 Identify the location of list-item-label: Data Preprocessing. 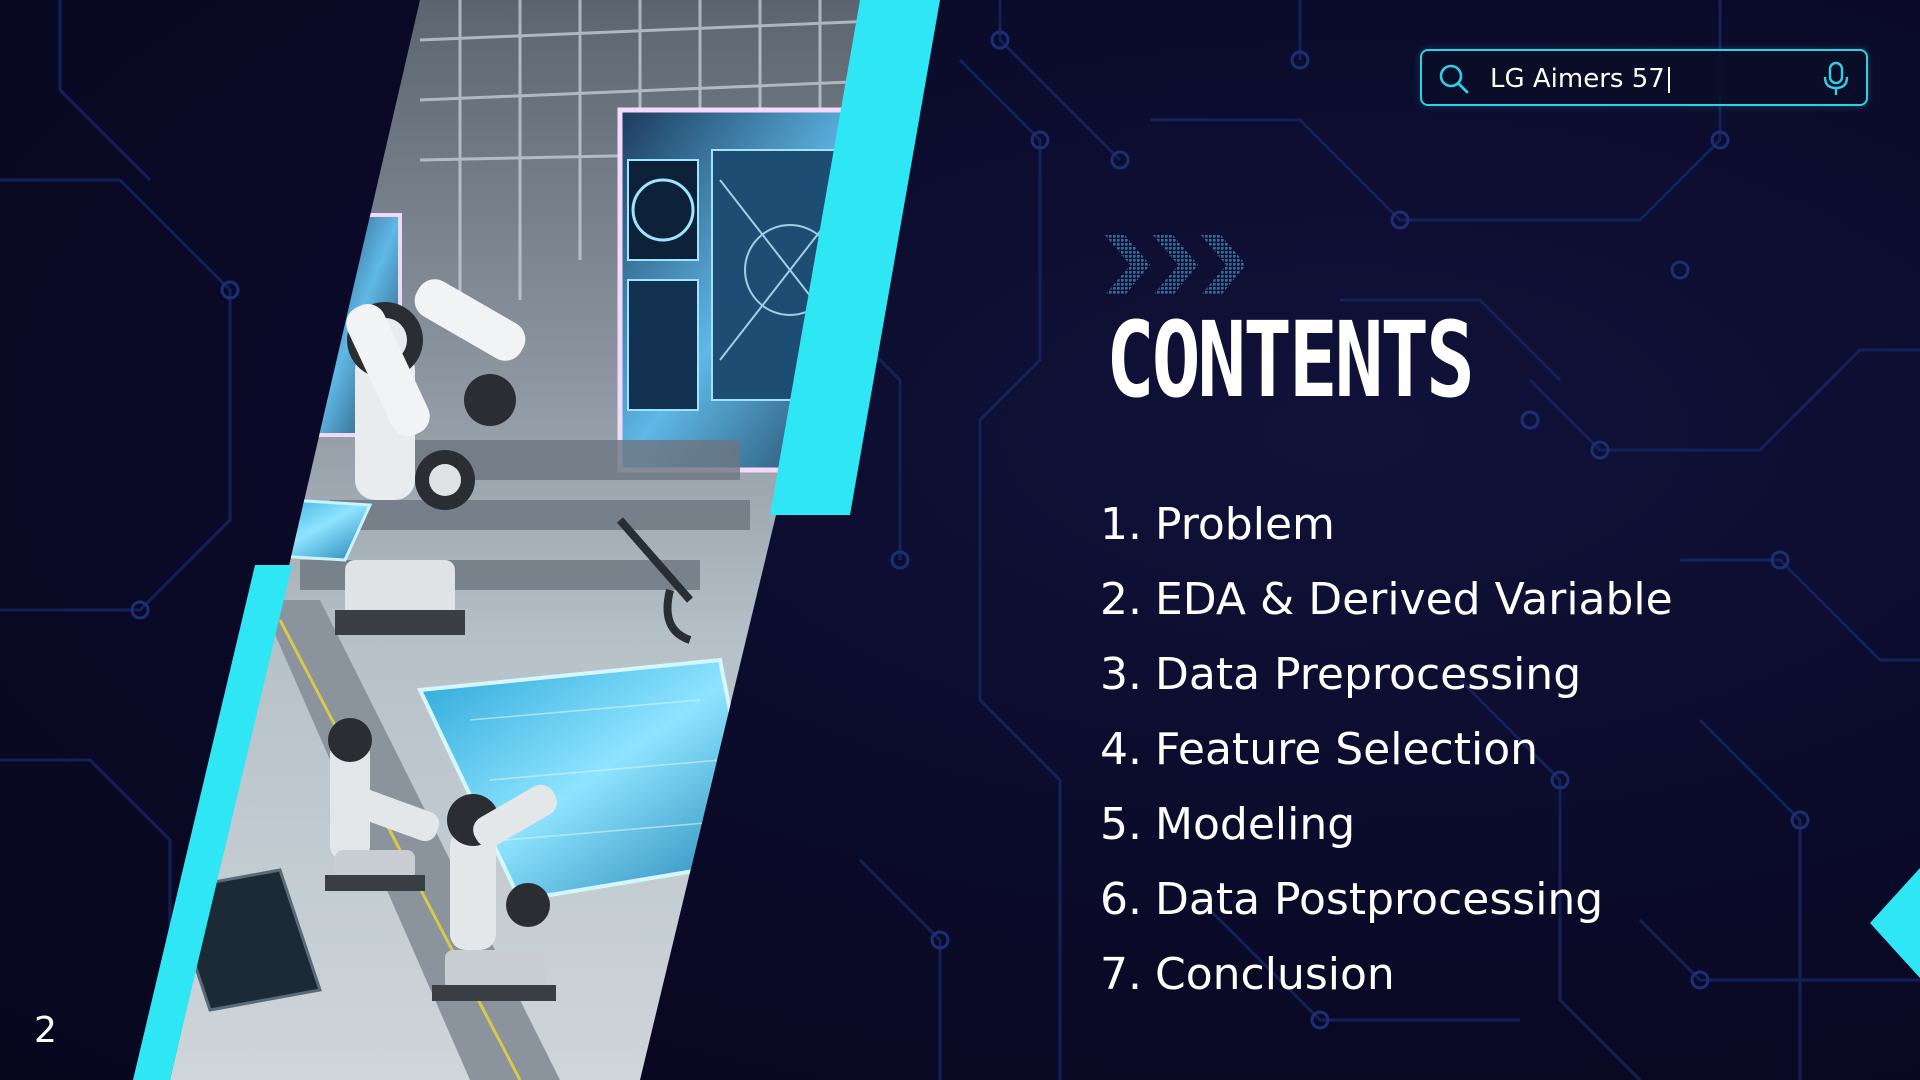
(1368, 674).